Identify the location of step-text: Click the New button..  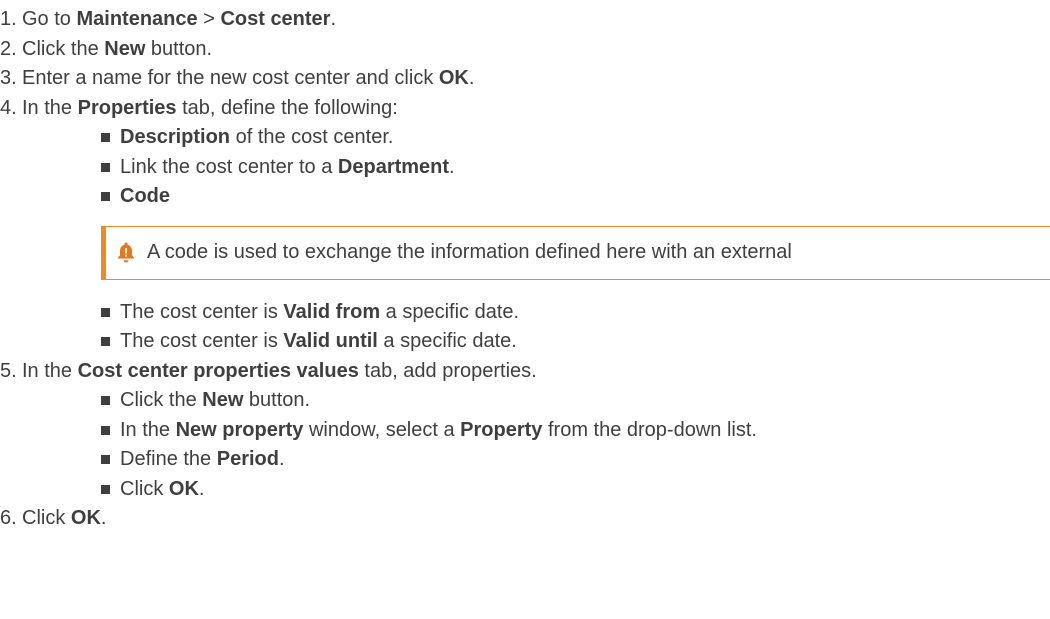
(117, 49).